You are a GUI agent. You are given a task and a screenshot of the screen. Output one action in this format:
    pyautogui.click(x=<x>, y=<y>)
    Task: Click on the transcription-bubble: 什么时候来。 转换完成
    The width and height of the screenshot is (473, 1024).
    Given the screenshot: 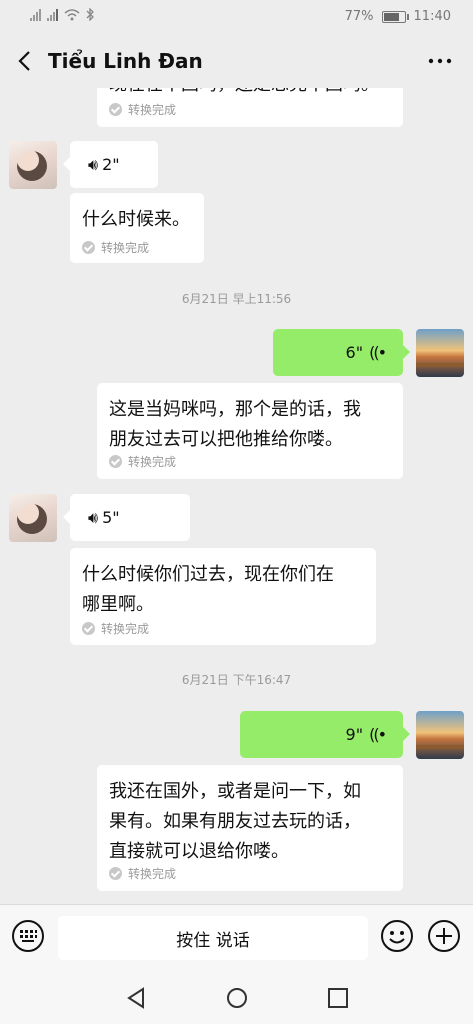 What is the action you would take?
    pyautogui.click(x=137, y=228)
    